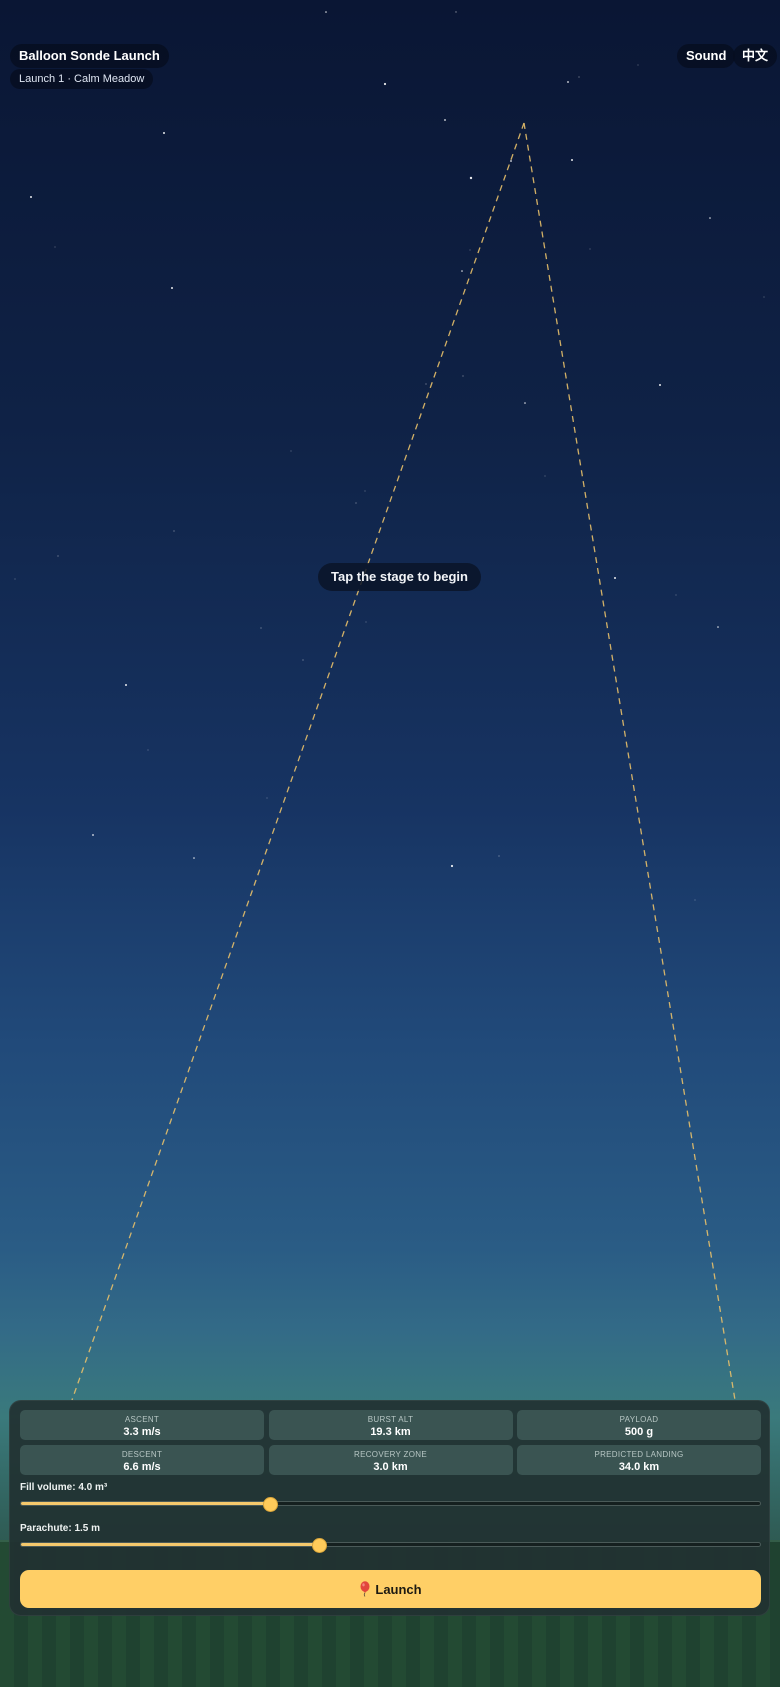 The width and height of the screenshot is (780, 1687). I want to click on fill-volume-thumb, so click(270, 1504).